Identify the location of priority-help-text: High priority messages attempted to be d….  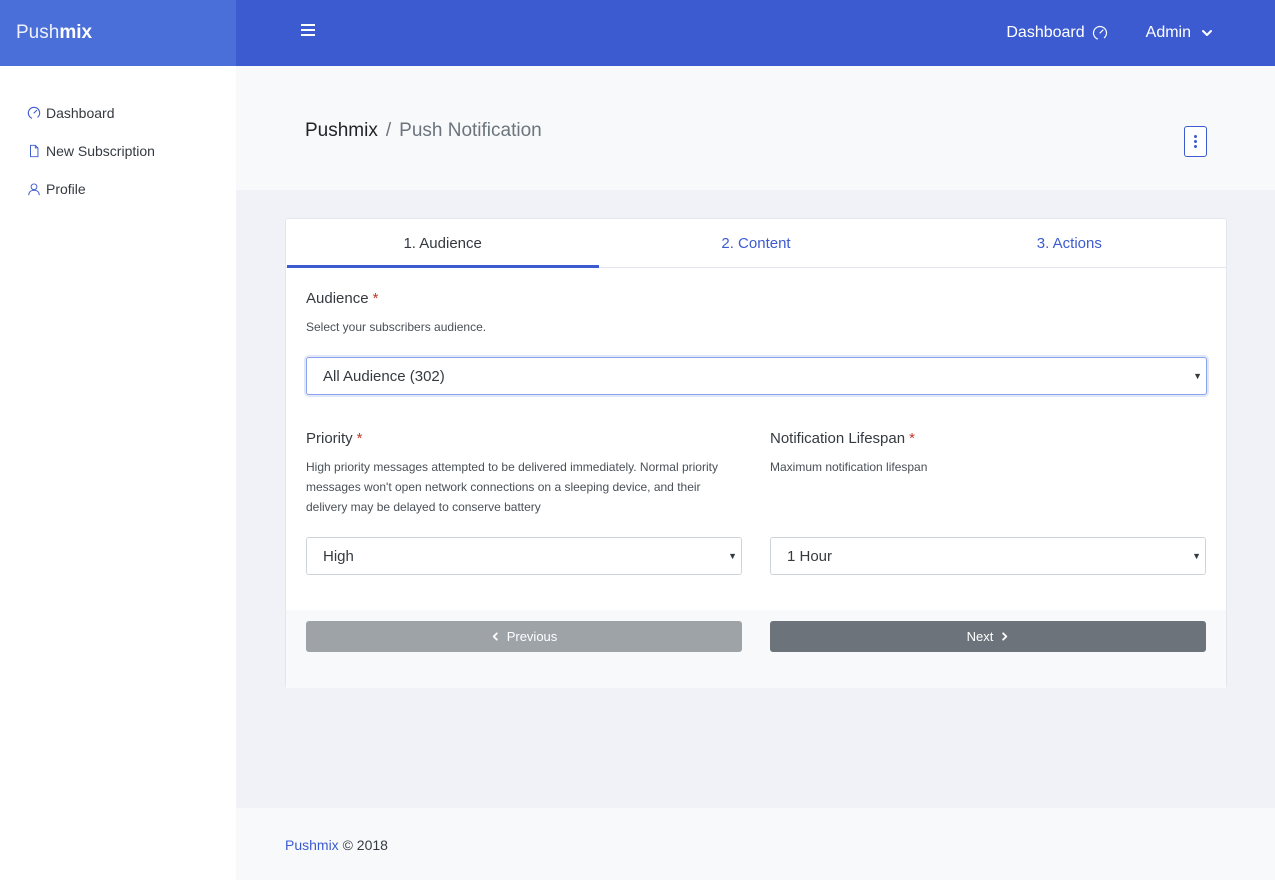
(512, 487).